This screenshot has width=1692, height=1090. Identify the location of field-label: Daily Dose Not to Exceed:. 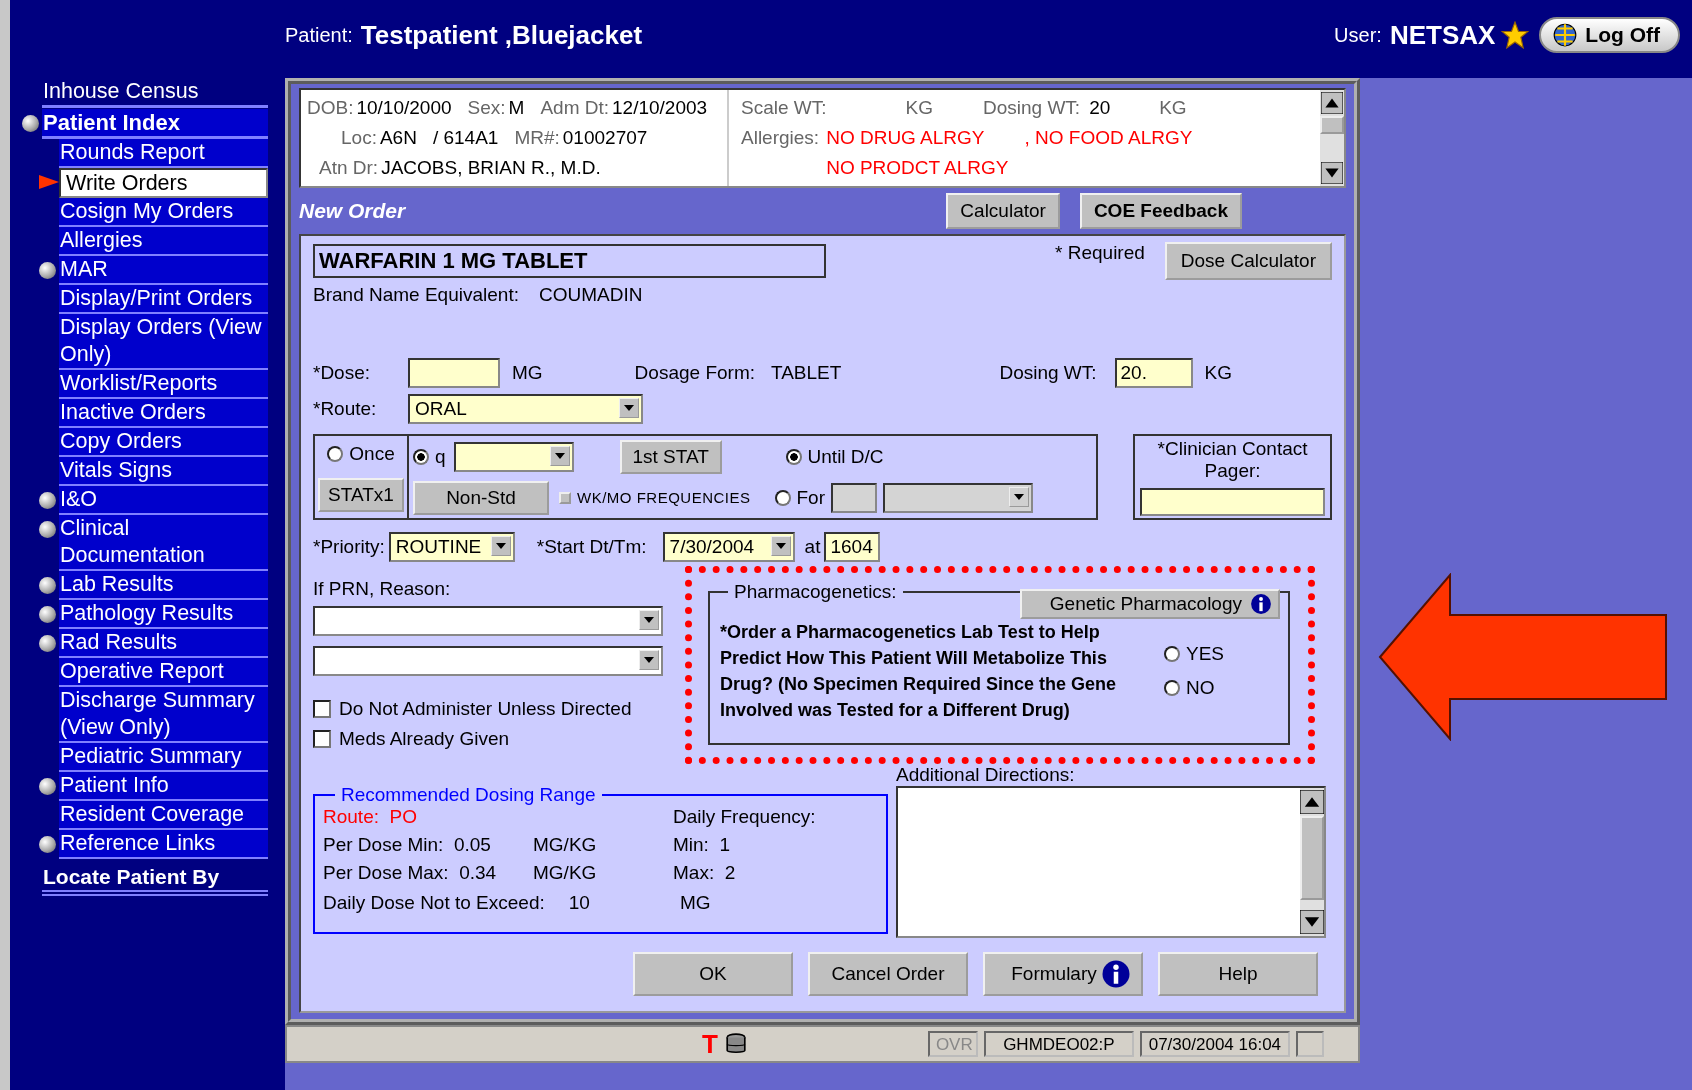
(434, 903).